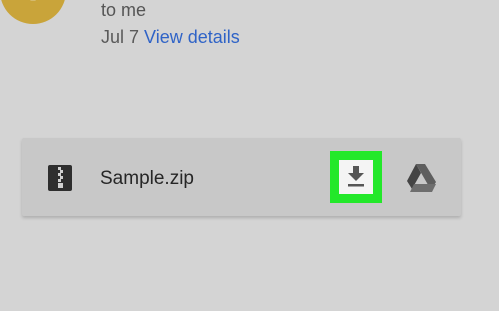 The width and height of the screenshot is (499, 311). I want to click on view-details-link: View details, so click(192, 37).